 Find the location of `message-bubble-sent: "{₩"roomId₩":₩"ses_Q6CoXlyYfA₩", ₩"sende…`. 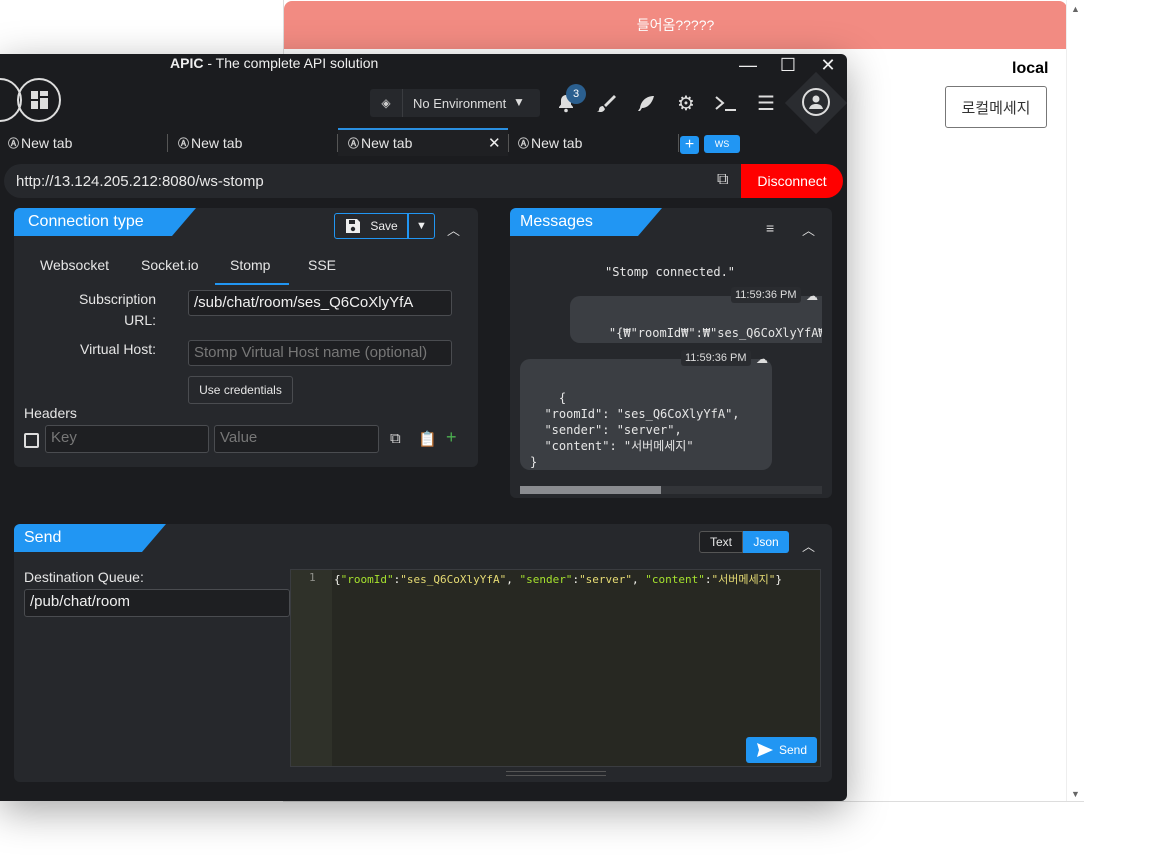

message-bubble-sent: "{₩"roomId₩":₩"ses_Q6CoXlyYfA₩", ₩"sende… is located at coordinates (696, 319).